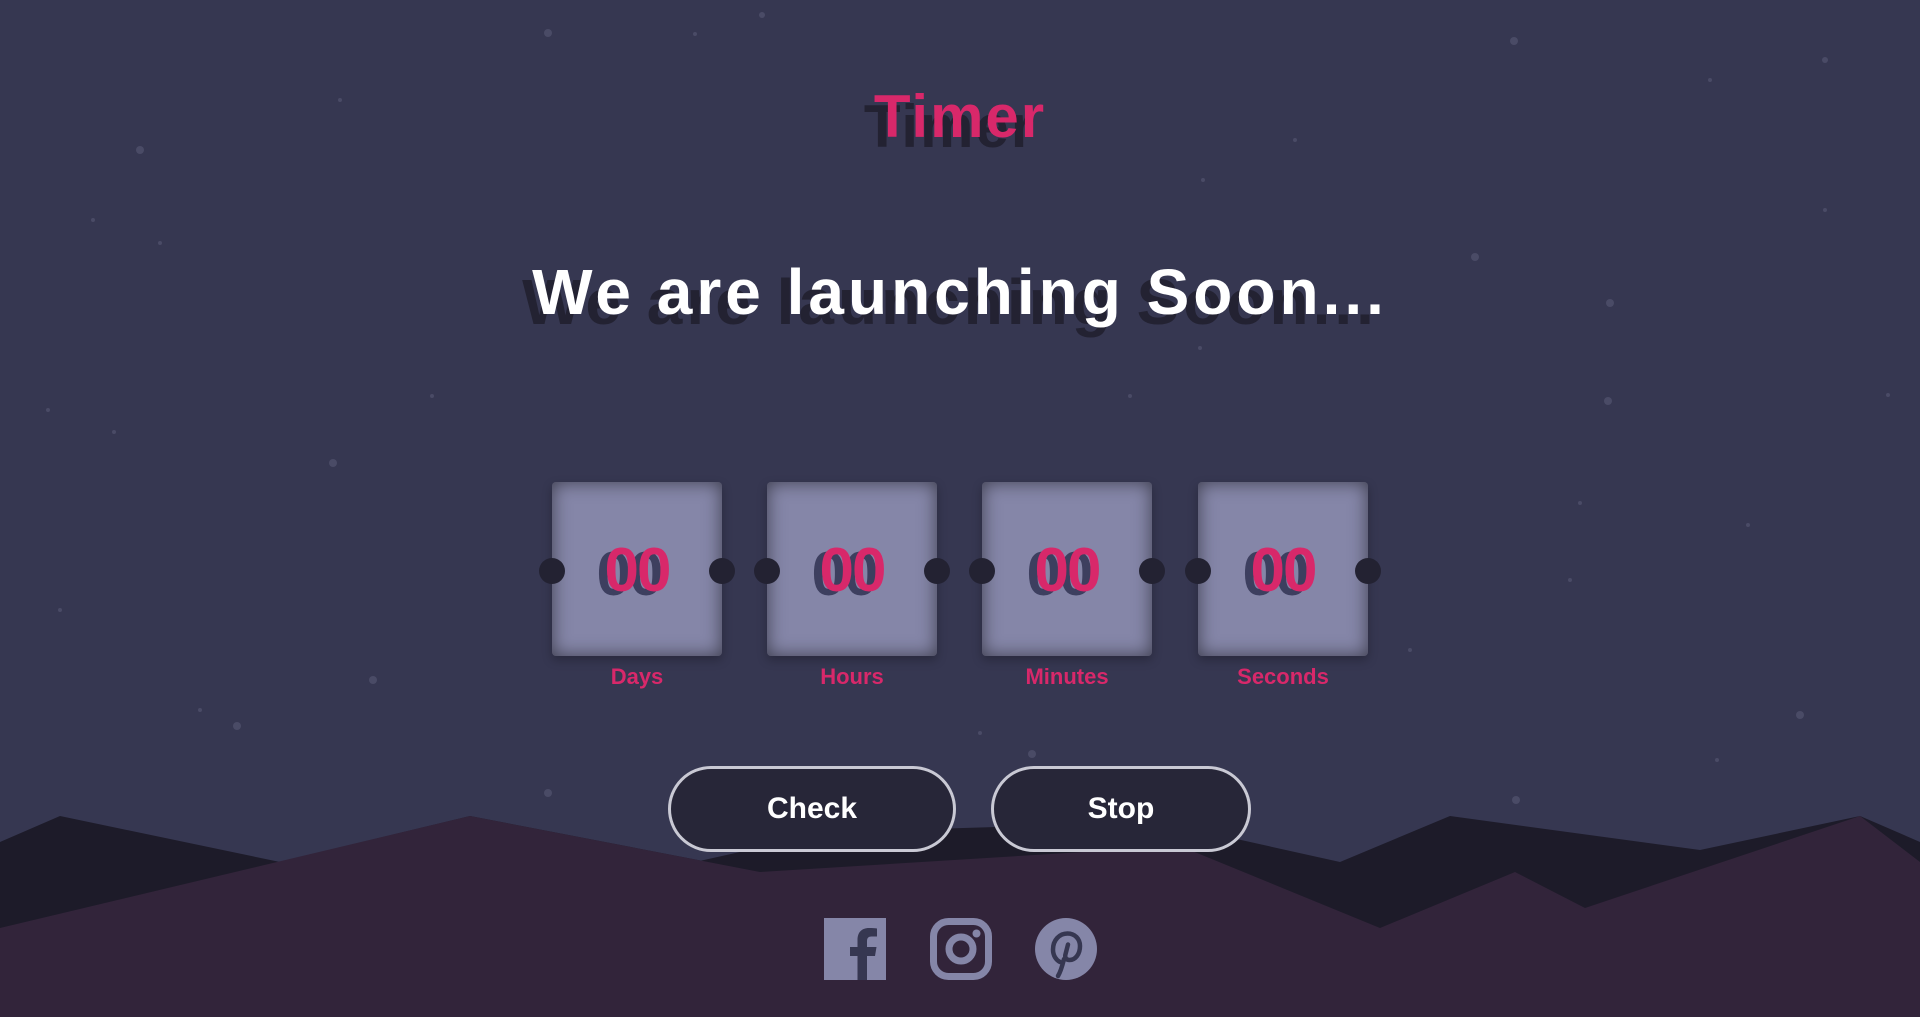 The image size is (1920, 1017). I want to click on days-value: 00, so click(638, 570).